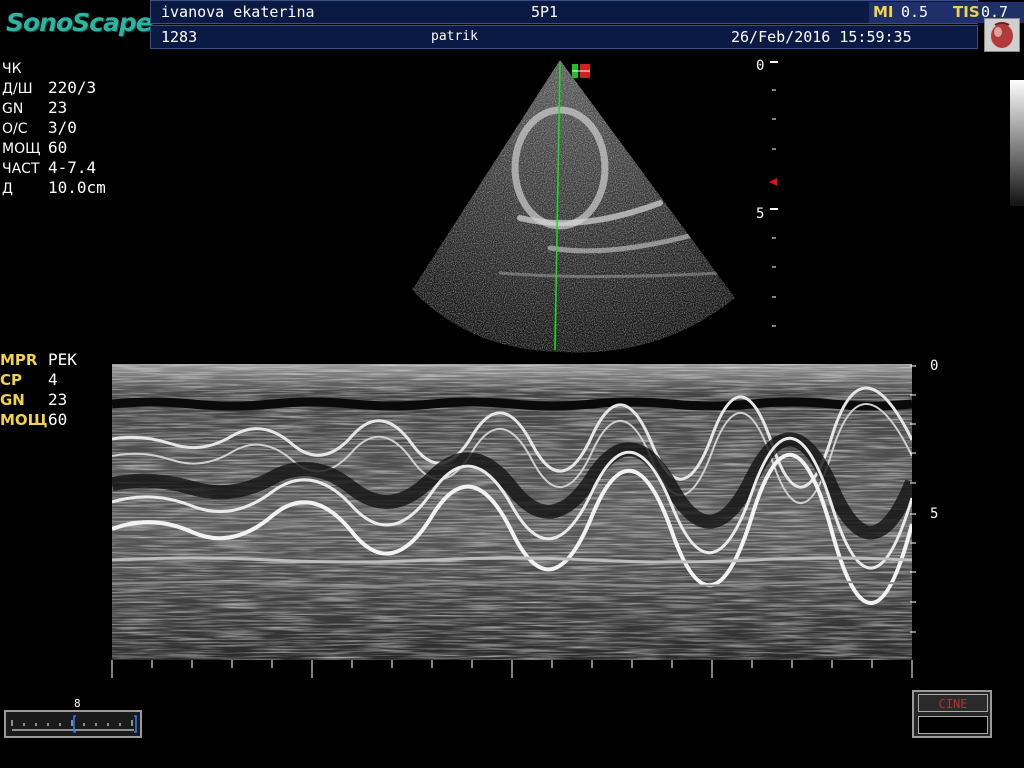  Describe the element at coordinates (952, 714) in the screenshot. I see `cine-control: CINE` at that location.